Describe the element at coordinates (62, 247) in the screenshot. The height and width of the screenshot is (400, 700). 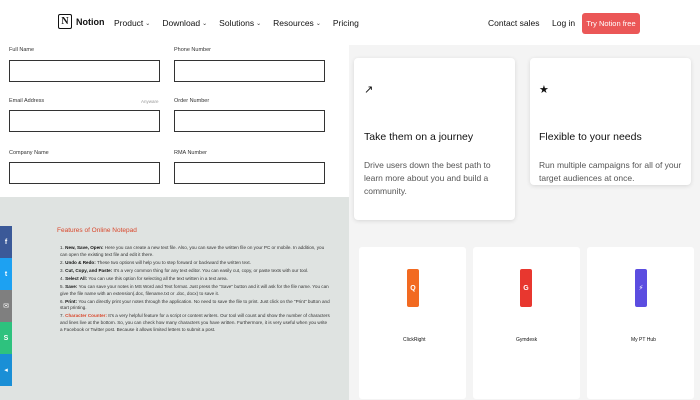
I see `item-number: 1.` at that location.